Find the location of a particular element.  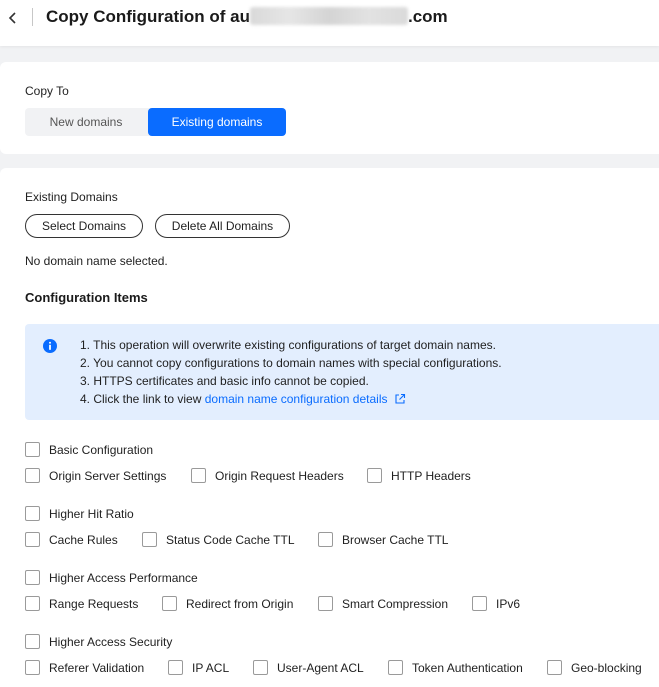

checkbox-label: User-Agent ACL is located at coordinates (320, 668).